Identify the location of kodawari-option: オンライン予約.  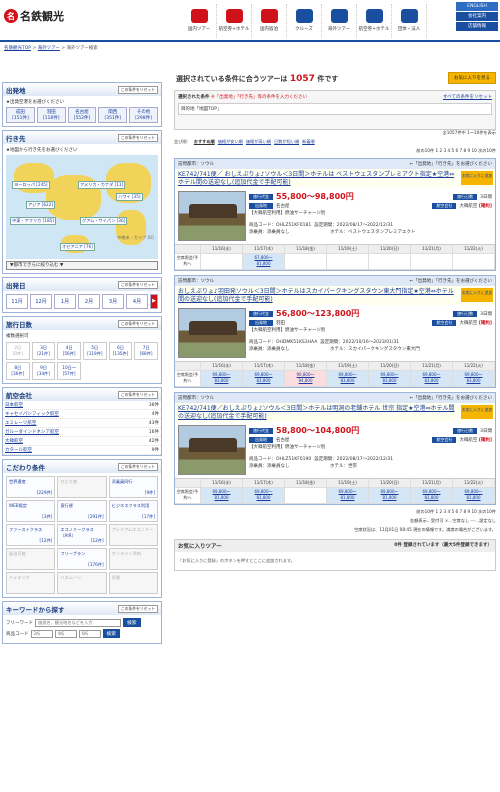
(133, 559).